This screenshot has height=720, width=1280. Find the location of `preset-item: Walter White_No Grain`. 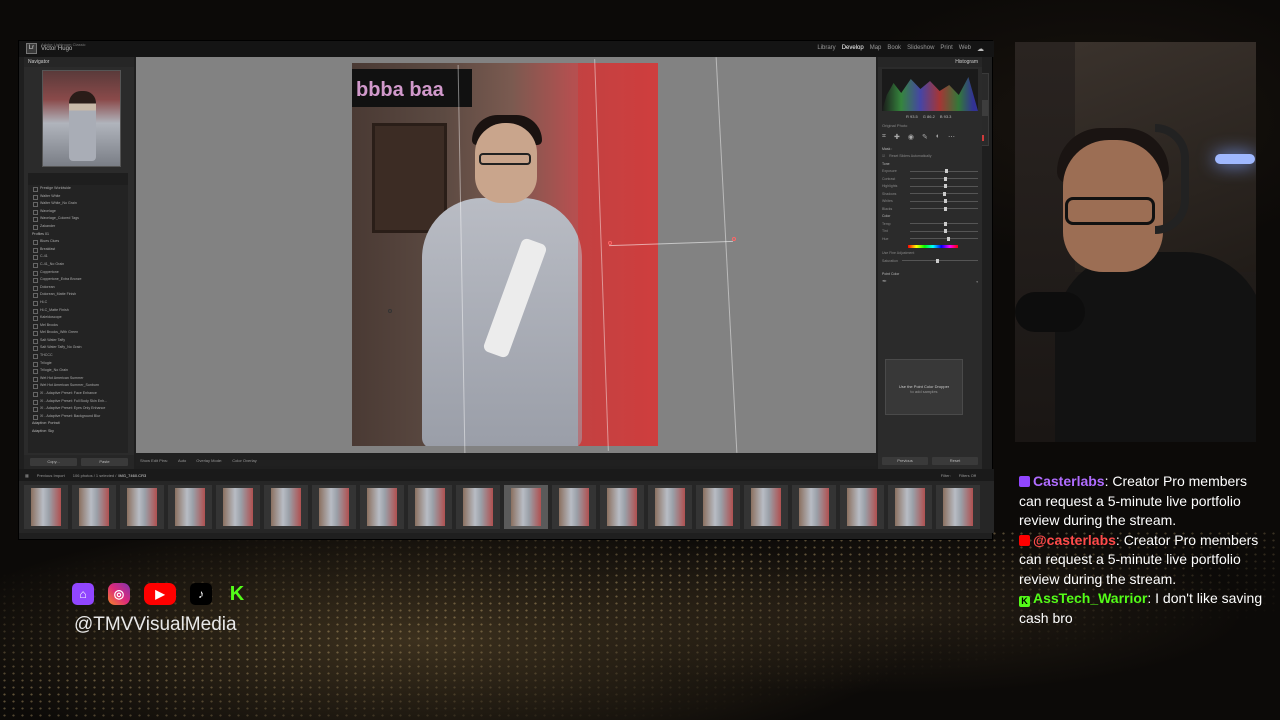

preset-item: Walter White_No Grain is located at coordinates (78, 204).